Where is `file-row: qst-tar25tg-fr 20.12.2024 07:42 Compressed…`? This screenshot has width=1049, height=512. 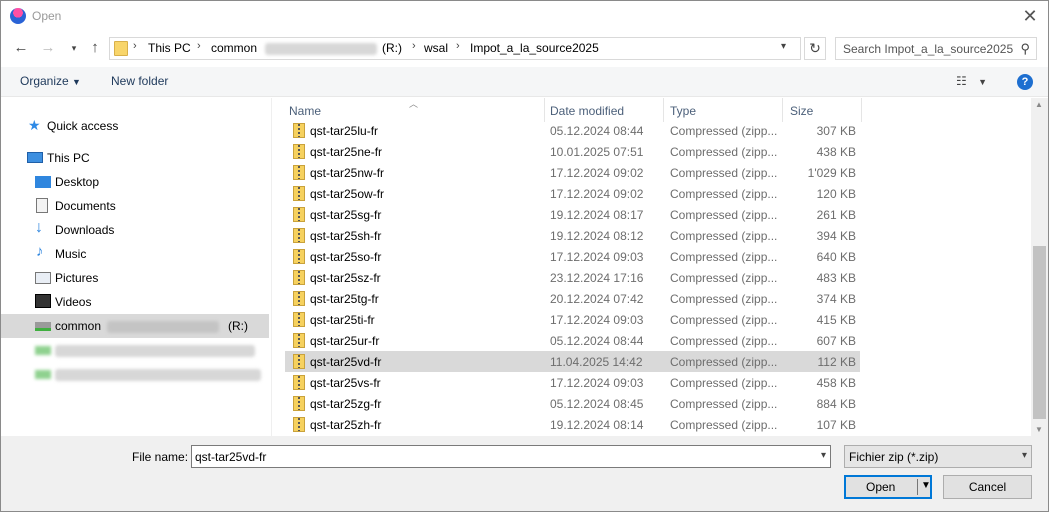
file-row: qst-tar25tg-fr 20.12.2024 07:42 Compressed… is located at coordinates (572, 298).